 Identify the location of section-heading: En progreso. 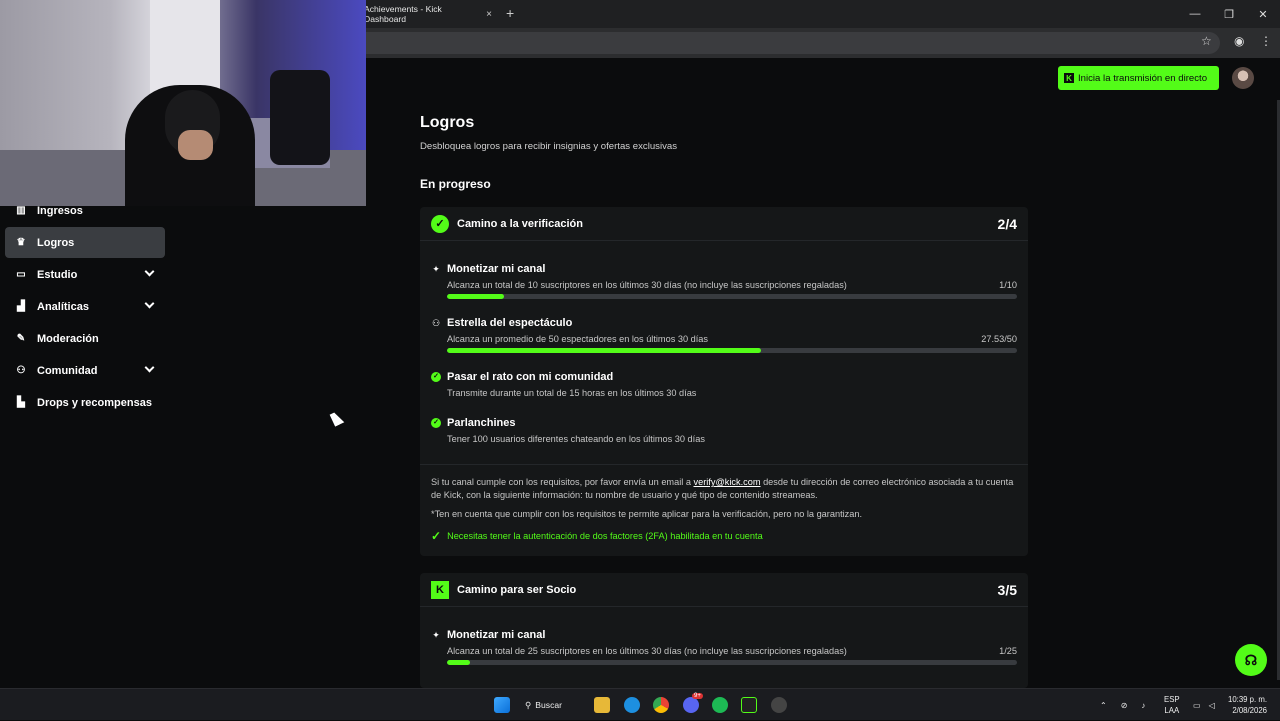
(455, 184).